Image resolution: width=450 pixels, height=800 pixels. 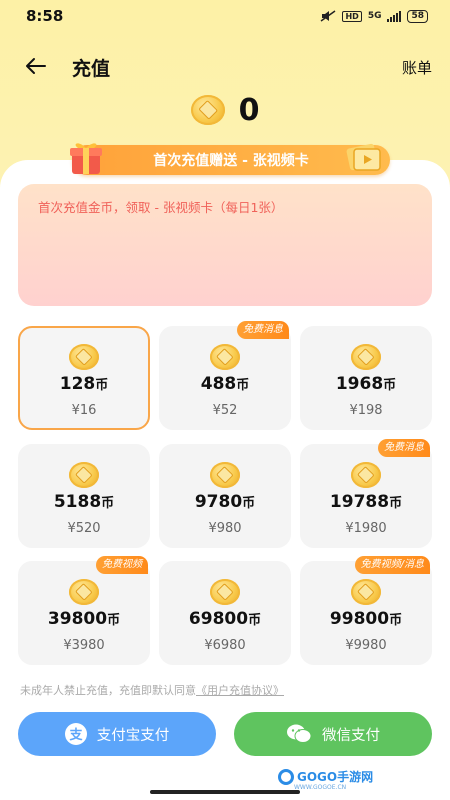 I want to click on back-arrow-icon, so click(x=36, y=66).